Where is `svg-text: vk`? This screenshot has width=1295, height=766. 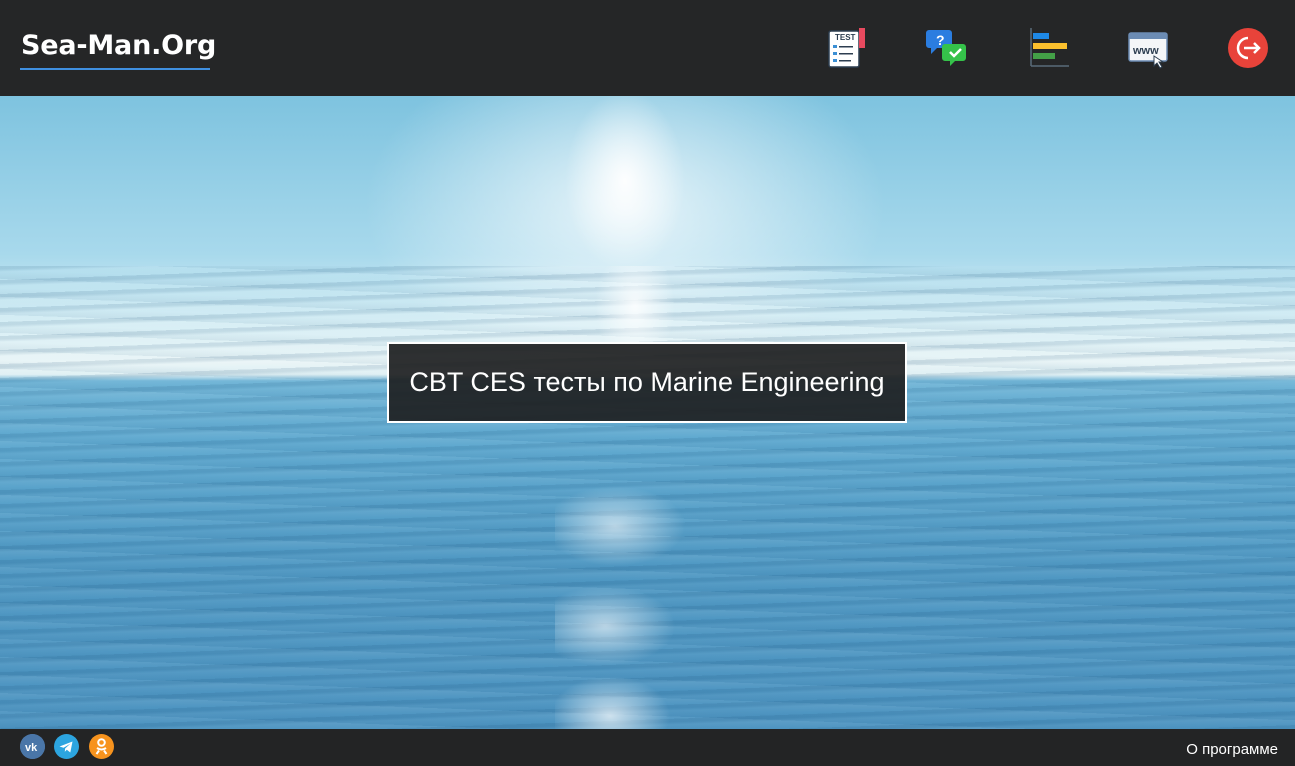 svg-text: vk is located at coordinates (31, 748).